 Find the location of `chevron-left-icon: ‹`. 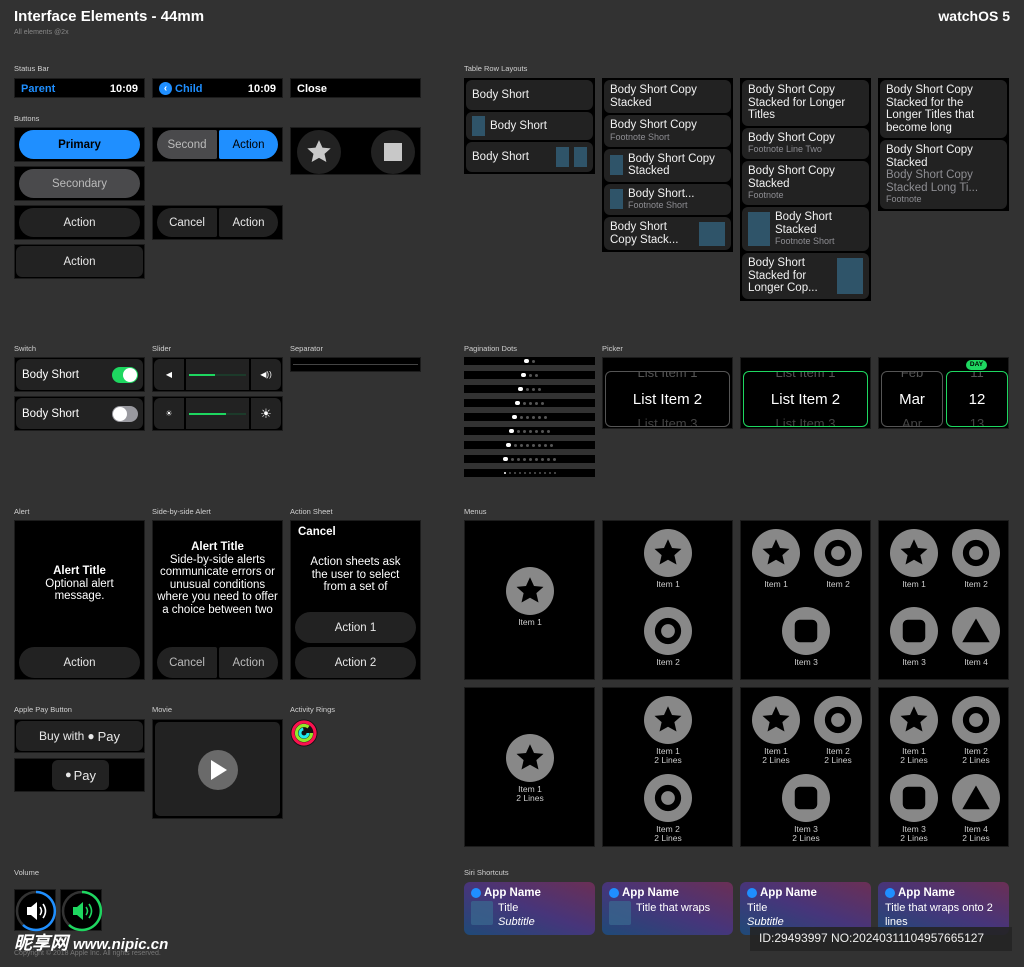

chevron-left-icon: ‹ is located at coordinates (165, 88).